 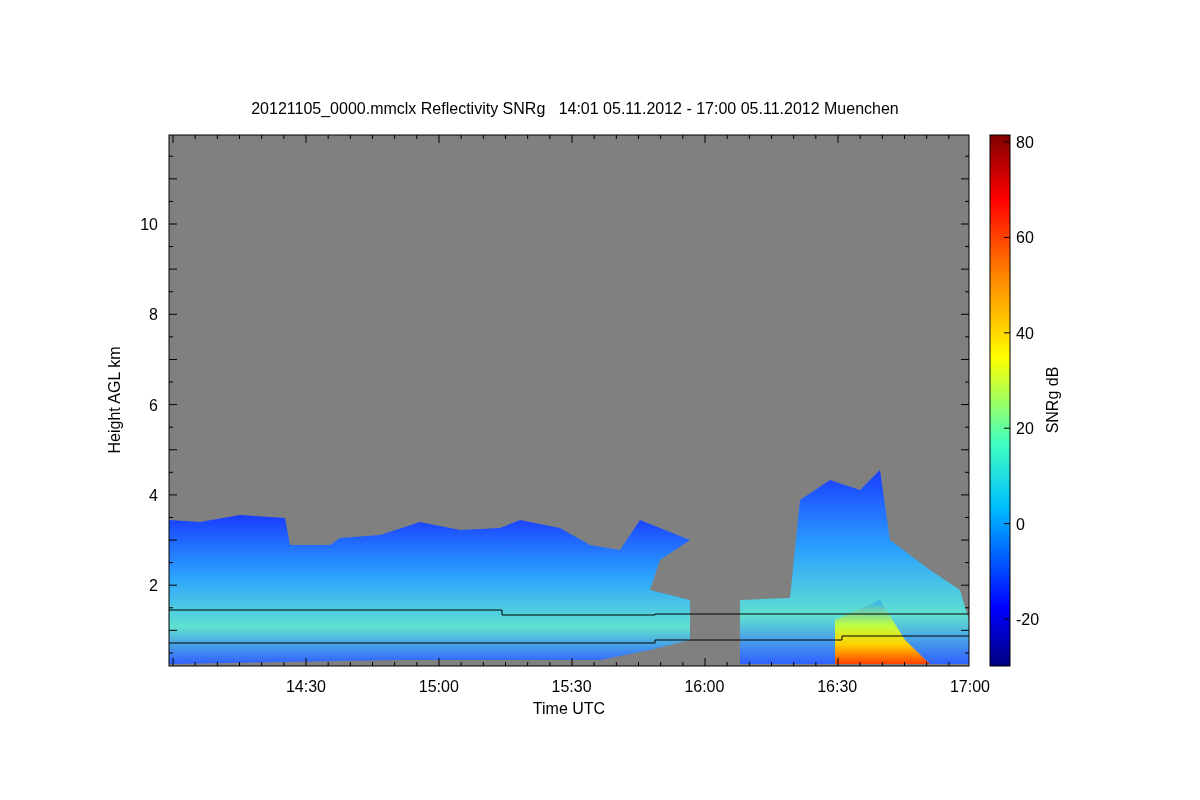 I want to click on y-axis-label: Height AGL km, so click(x=114, y=400).